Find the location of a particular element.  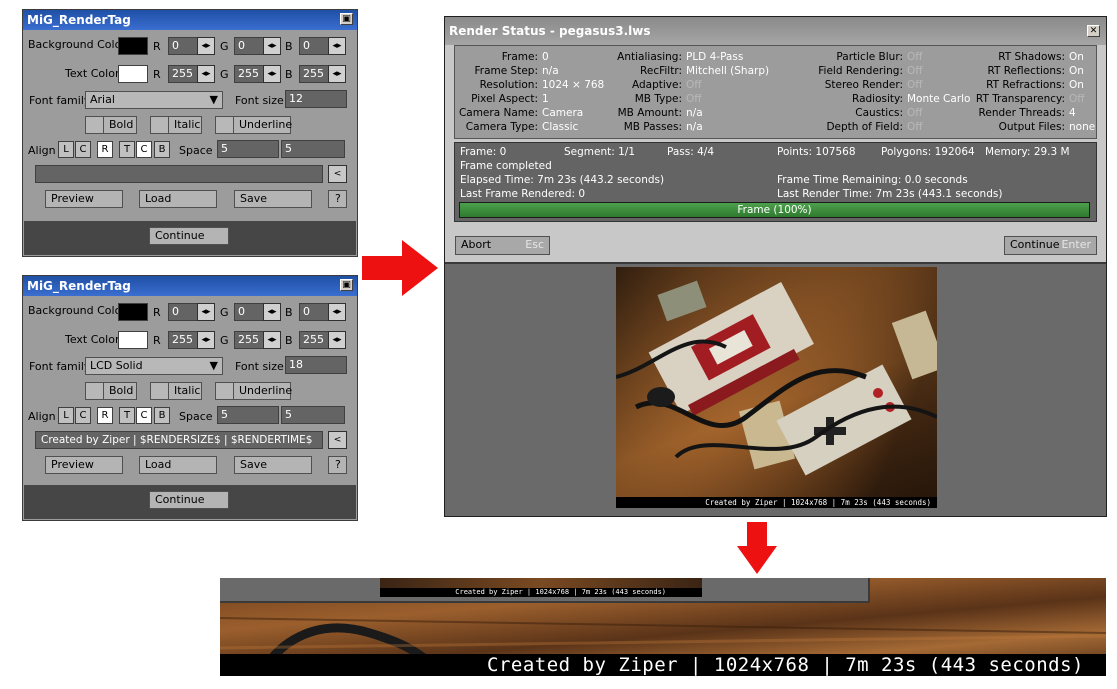

last-render-time-text: Last Render Time: 7m 23s (443.1 seconds) is located at coordinates (890, 194).